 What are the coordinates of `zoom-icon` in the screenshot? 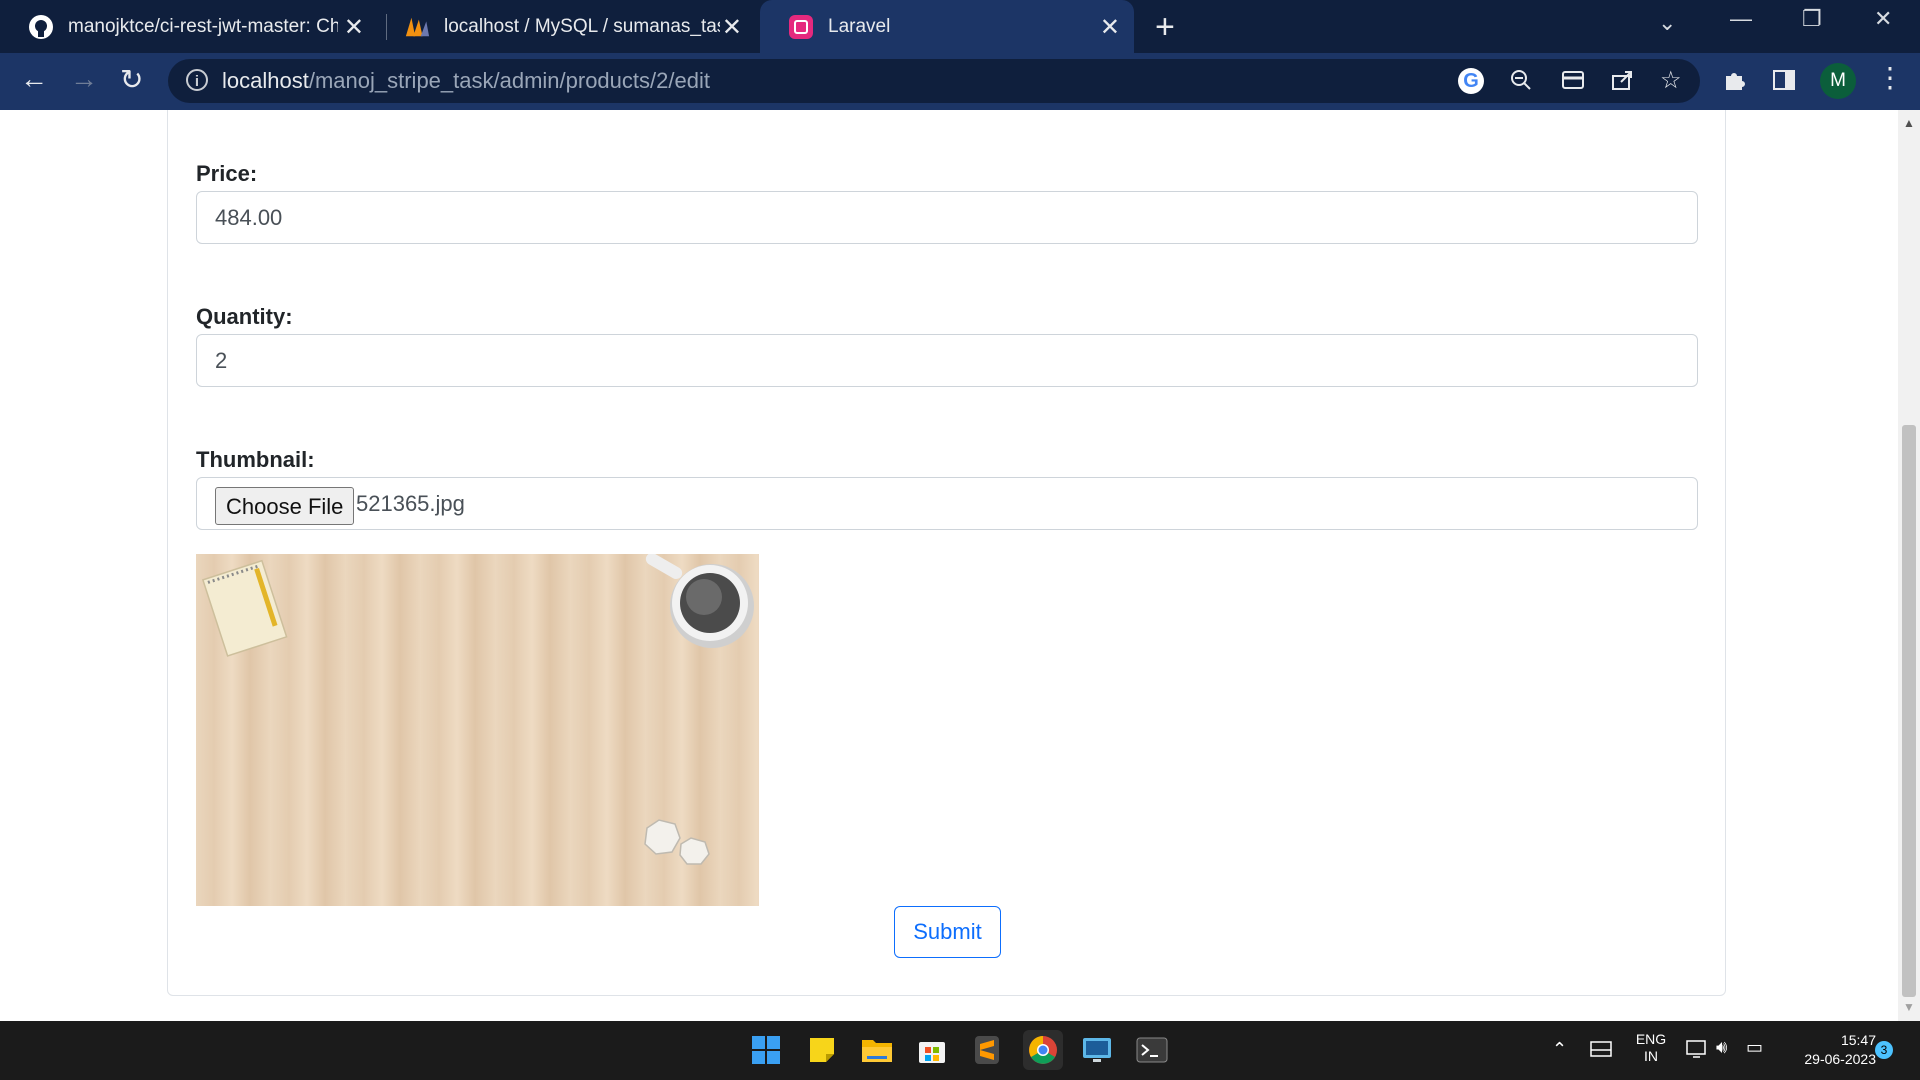 It's located at (1521, 83).